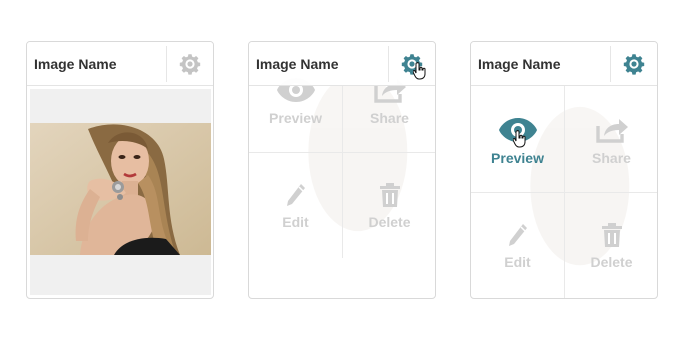 The image size is (684, 340). I want to click on preview-action: Preview, so click(517, 141).